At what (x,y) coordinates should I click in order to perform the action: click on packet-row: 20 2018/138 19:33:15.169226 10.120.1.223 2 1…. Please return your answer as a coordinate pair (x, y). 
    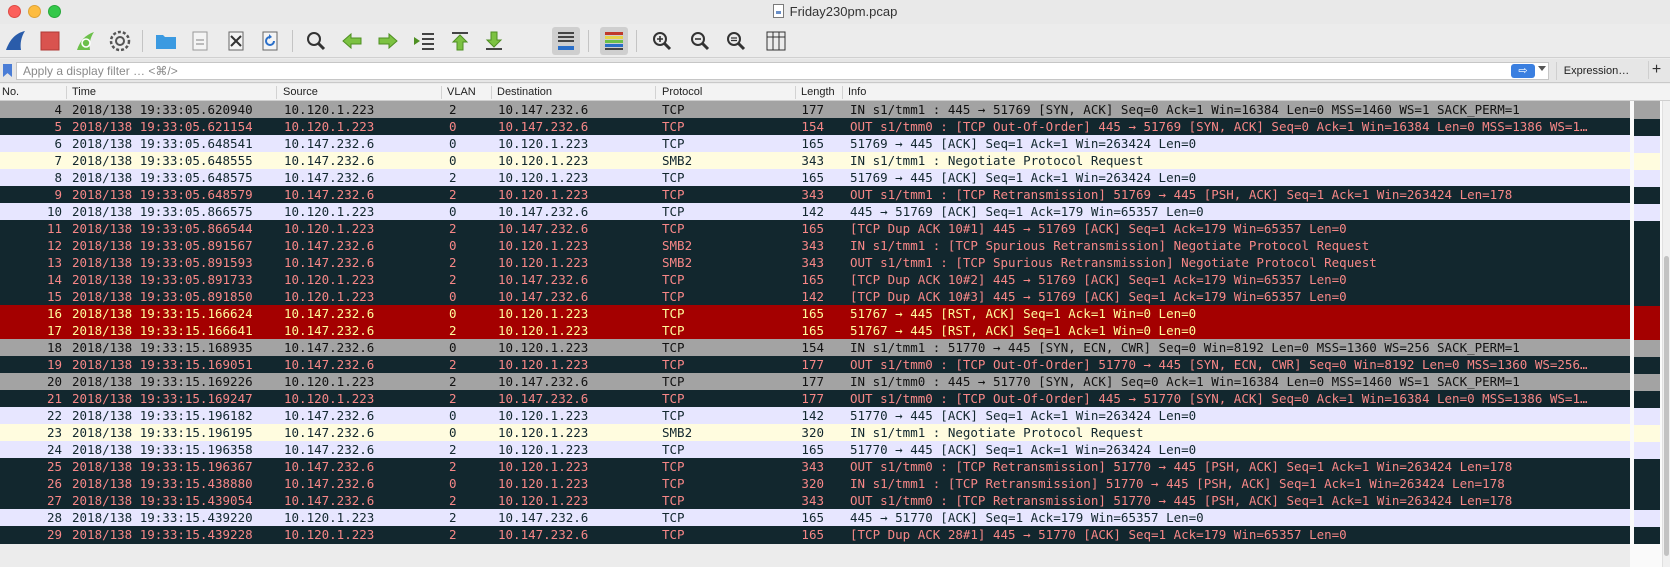
    Looking at the image, I should click on (815, 382).